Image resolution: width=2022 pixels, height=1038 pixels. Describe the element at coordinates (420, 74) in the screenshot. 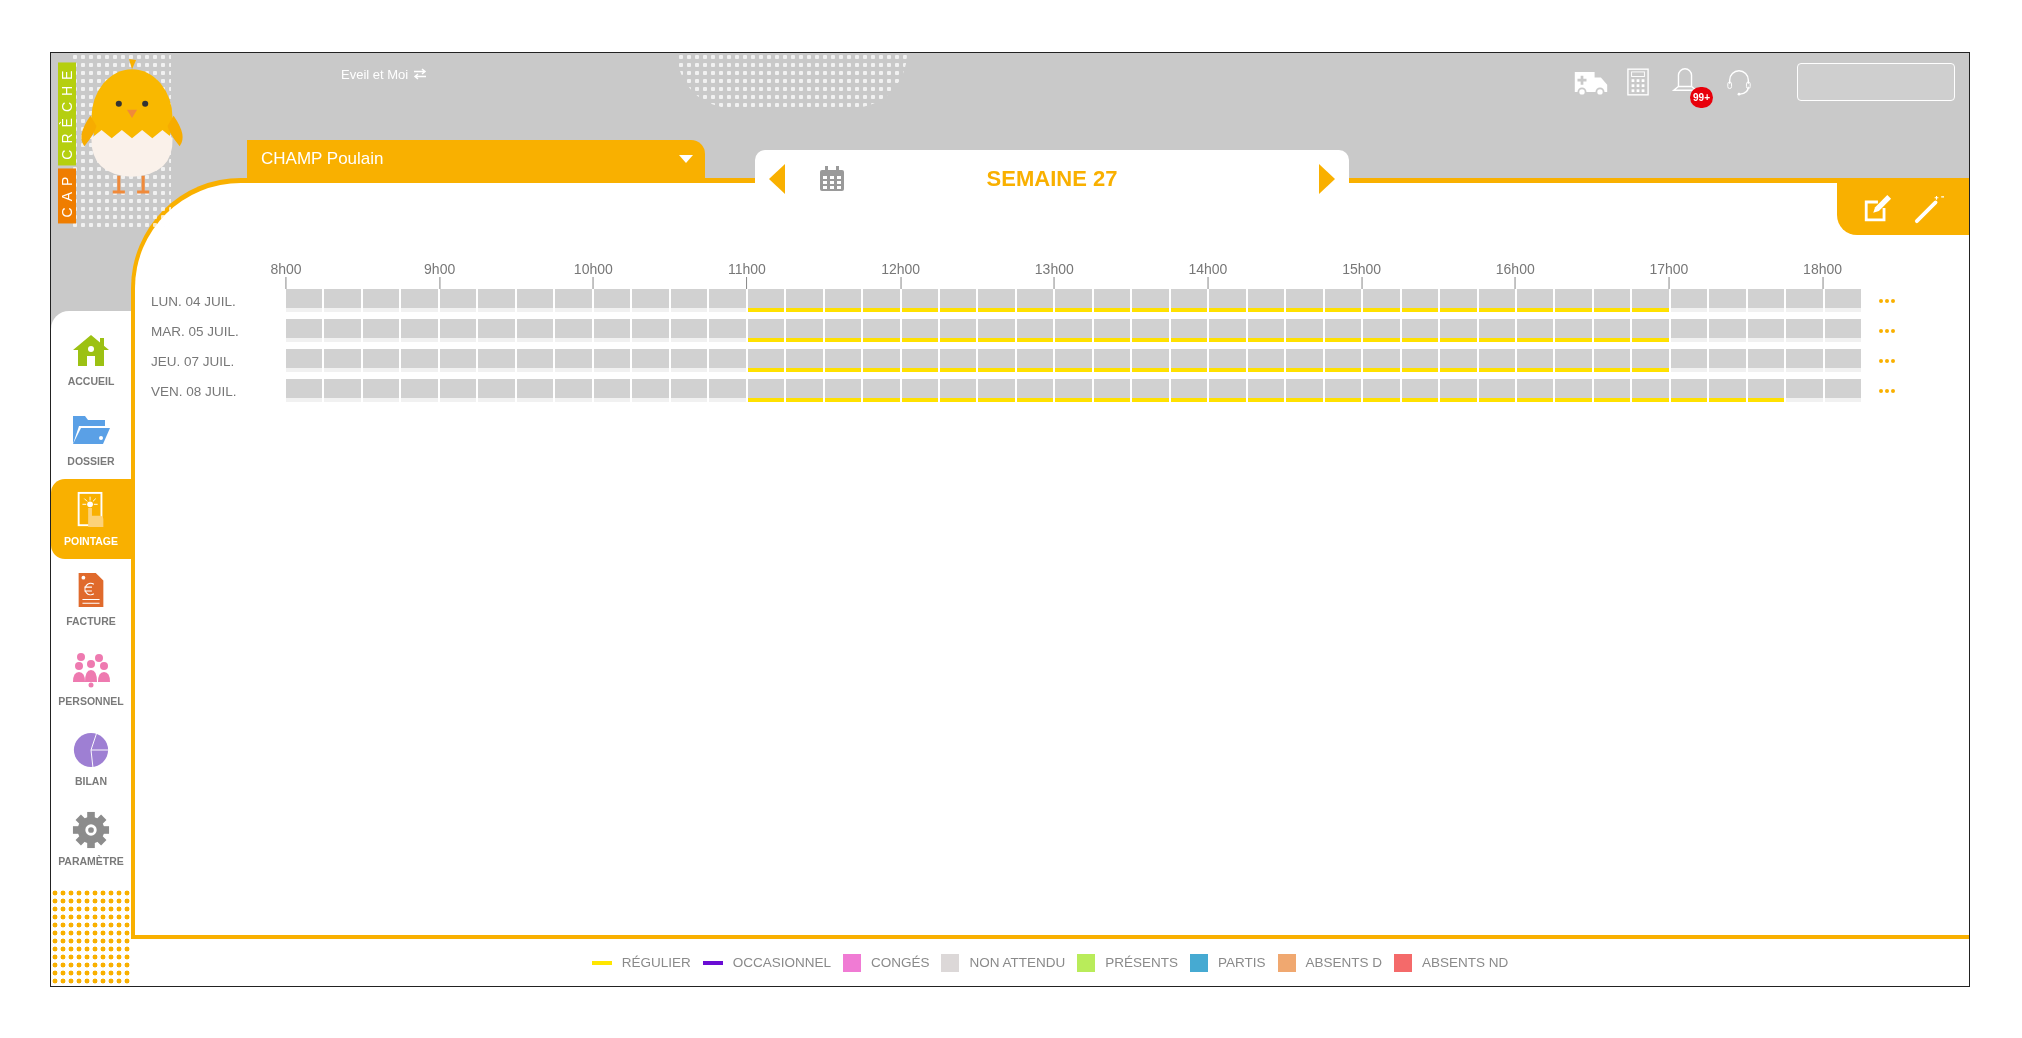

I see `swap-icon` at that location.